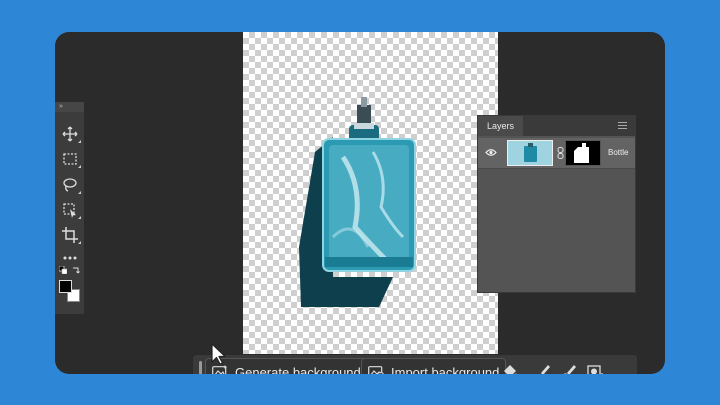 This screenshot has width=720, height=405. Describe the element at coordinates (620, 372) in the screenshot. I see `more-icon` at that location.